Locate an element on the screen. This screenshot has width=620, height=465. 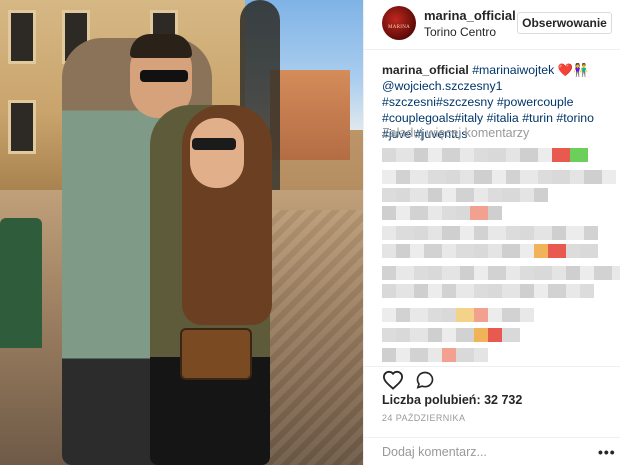
post-location: Torino Centro is located at coordinates (460, 32).